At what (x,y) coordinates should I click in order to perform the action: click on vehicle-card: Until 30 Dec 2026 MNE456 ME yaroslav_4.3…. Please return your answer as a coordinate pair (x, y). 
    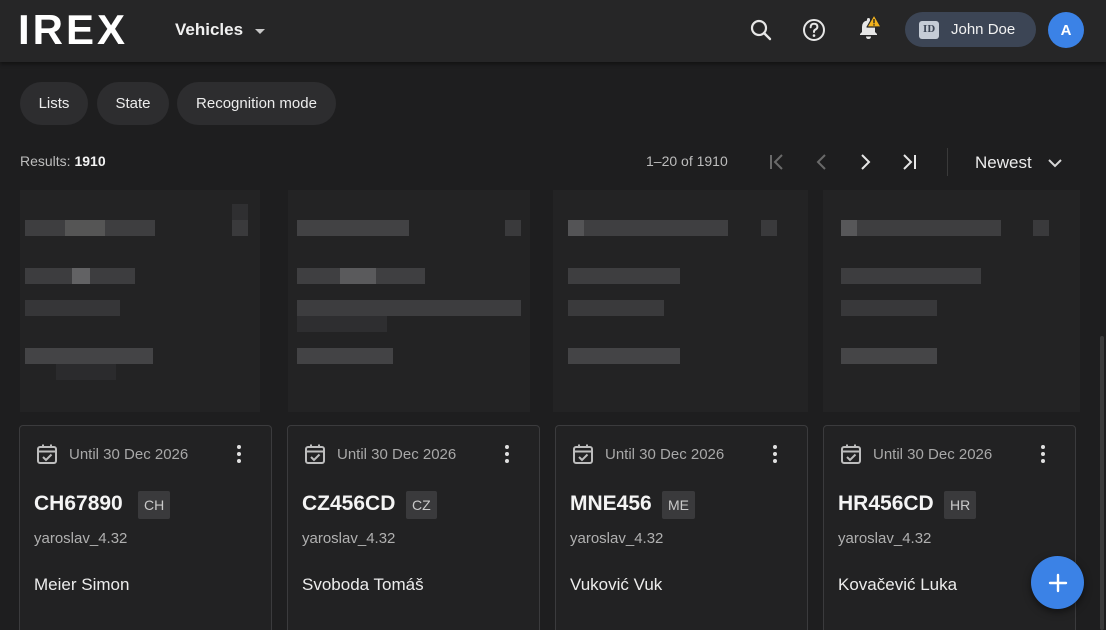
    Looking at the image, I should click on (681, 527).